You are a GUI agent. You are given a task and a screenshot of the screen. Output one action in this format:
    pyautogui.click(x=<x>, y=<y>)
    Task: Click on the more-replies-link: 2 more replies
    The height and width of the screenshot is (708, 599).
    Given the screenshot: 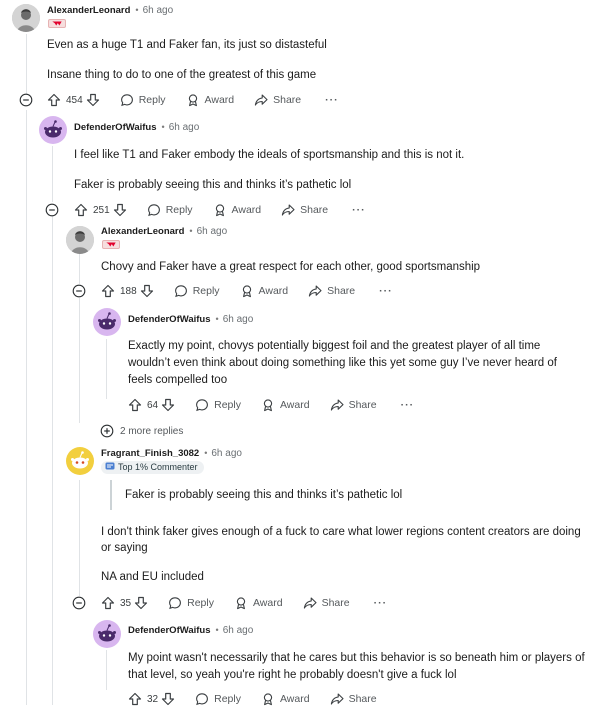 What is the action you would take?
    pyautogui.click(x=141, y=431)
    